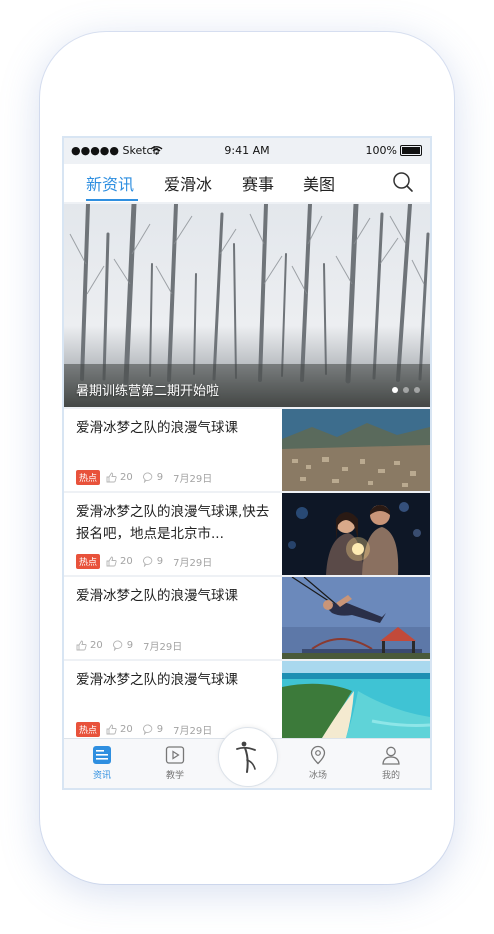 The width and height of the screenshot is (494, 934). Describe the element at coordinates (110, 183) in the screenshot. I see `tab-news: 新资讯` at that location.